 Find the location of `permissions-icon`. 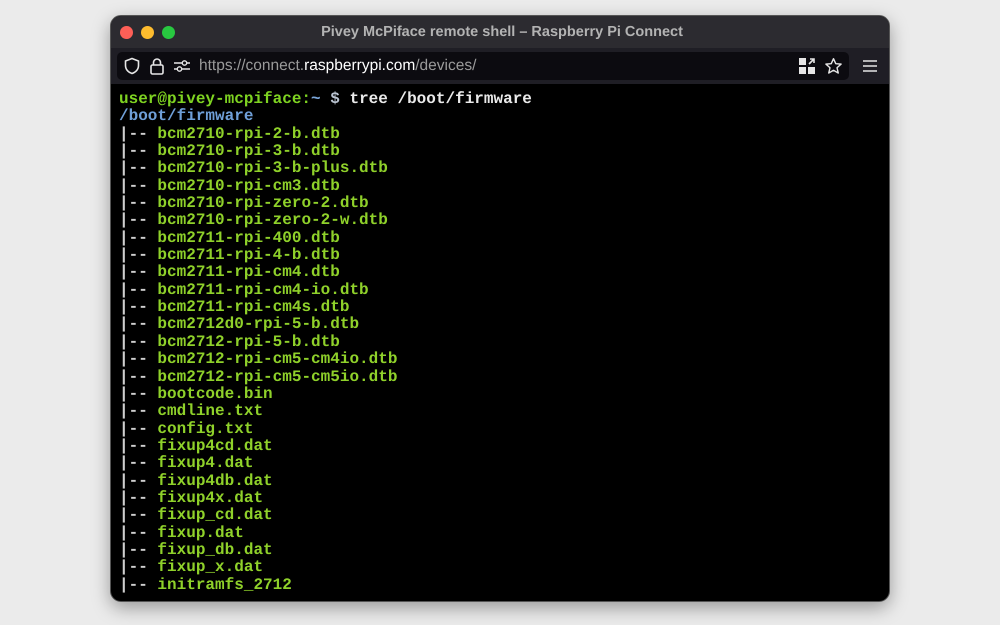

permissions-icon is located at coordinates (182, 66).